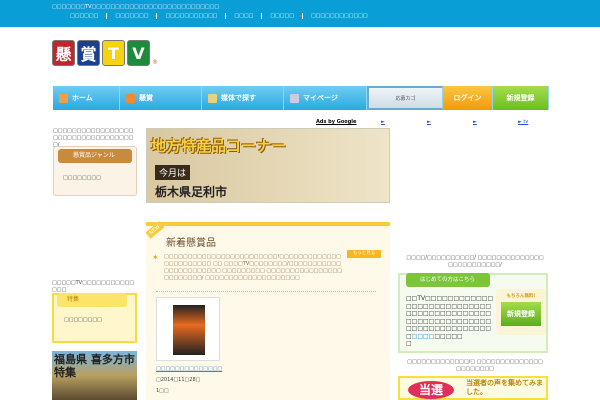 The image size is (600, 400). I want to click on banner-month: 今月は, so click(173, 172).